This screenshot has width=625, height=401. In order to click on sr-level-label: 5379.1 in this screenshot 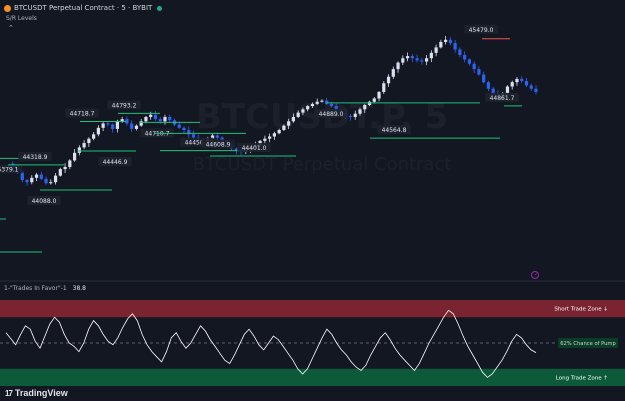, I will do `click(9, 169)`.